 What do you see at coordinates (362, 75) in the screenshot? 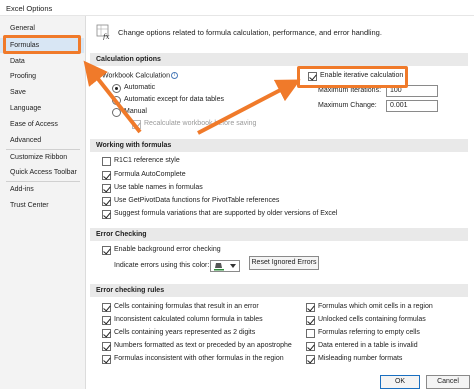
I see `enable-iterative-label: Enable iterative calculation` at bounding box center [362, 75].